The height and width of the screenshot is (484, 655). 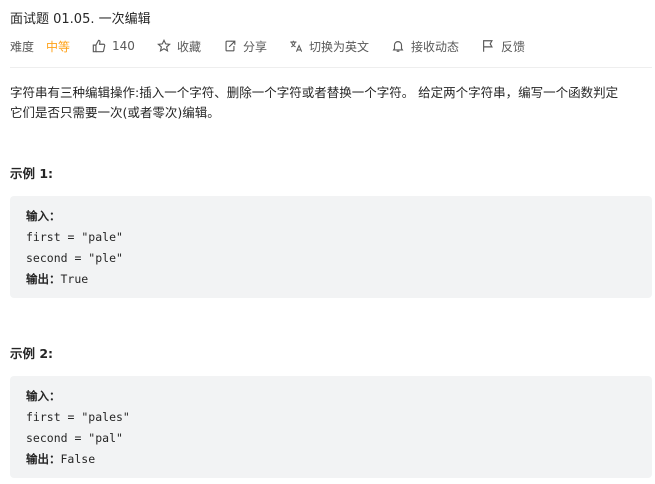 What do you see at coordinates (78, 459) in the screenshot?
I see `output-value: False` at bounding box center [78, 459].